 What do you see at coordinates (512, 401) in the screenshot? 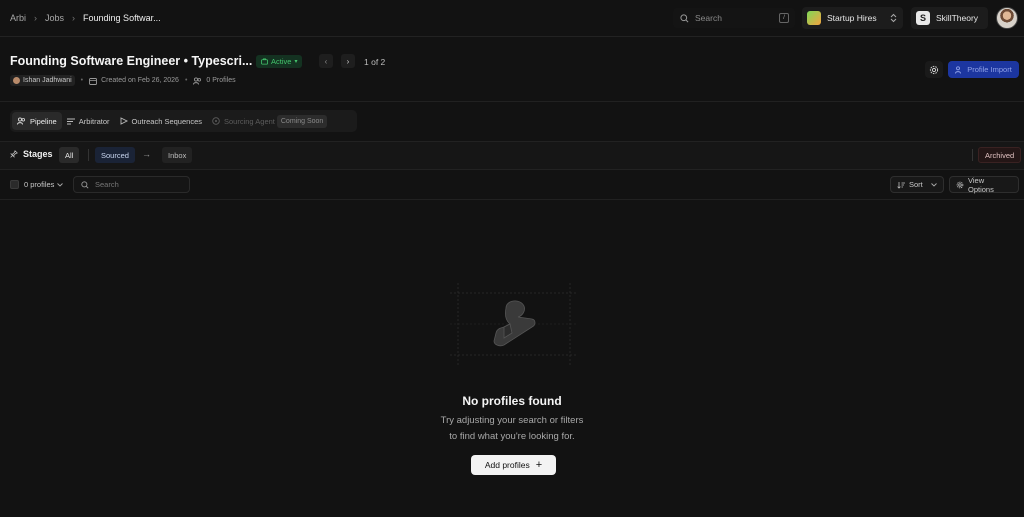
I see `empty-state-title: No profiles found` at bounding box center [512, 401].